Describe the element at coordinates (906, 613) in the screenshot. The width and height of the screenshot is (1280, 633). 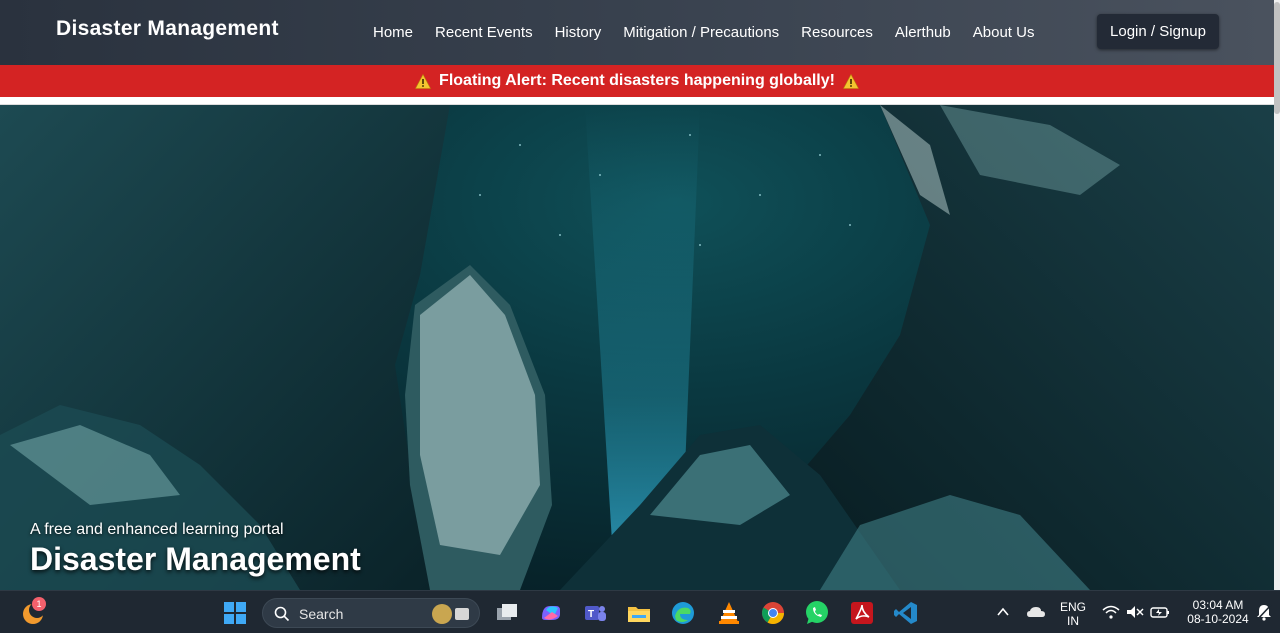
I see `vscode-icon` at that location.